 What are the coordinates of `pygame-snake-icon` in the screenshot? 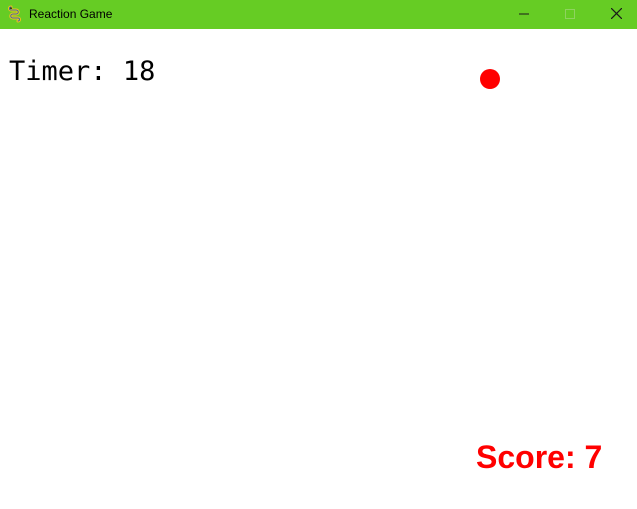 It's located at (15, 14).